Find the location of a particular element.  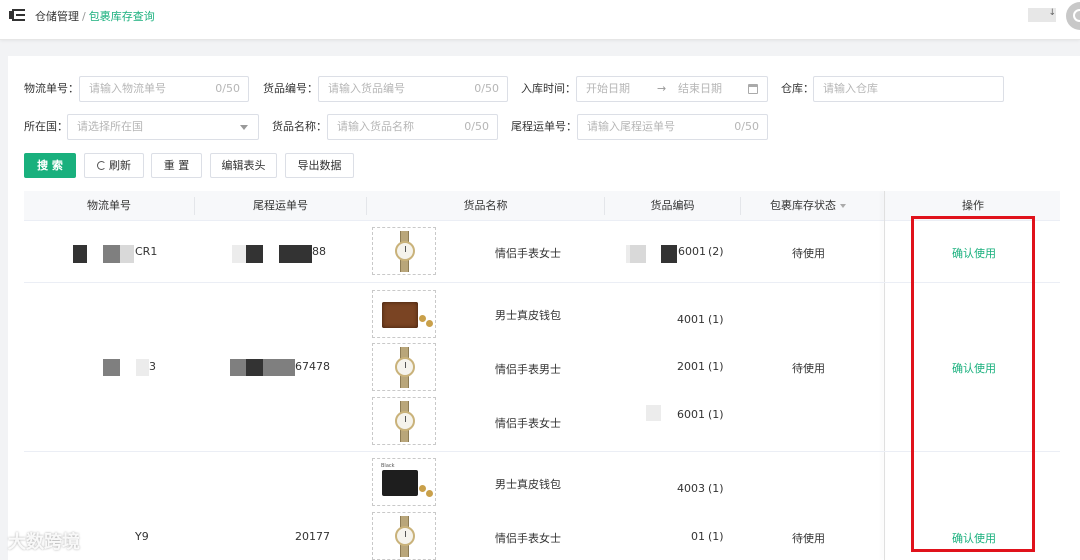

start-date-placeholder: 开始日期 is located at coordinates (608, 88).